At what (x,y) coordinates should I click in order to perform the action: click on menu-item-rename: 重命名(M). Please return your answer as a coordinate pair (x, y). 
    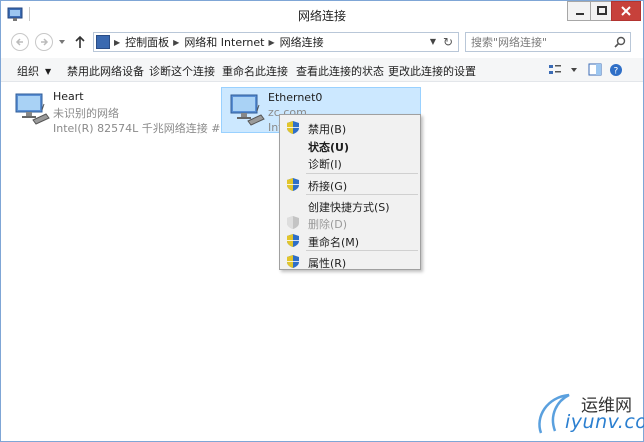
    Looking at the image, I should click on (350, 240).